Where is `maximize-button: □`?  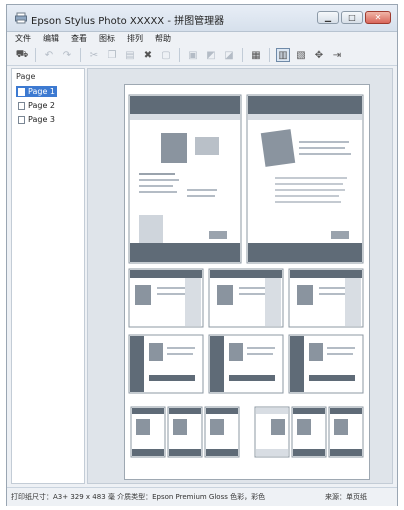 maximize-button: □ is located at coordinates (352, 17).